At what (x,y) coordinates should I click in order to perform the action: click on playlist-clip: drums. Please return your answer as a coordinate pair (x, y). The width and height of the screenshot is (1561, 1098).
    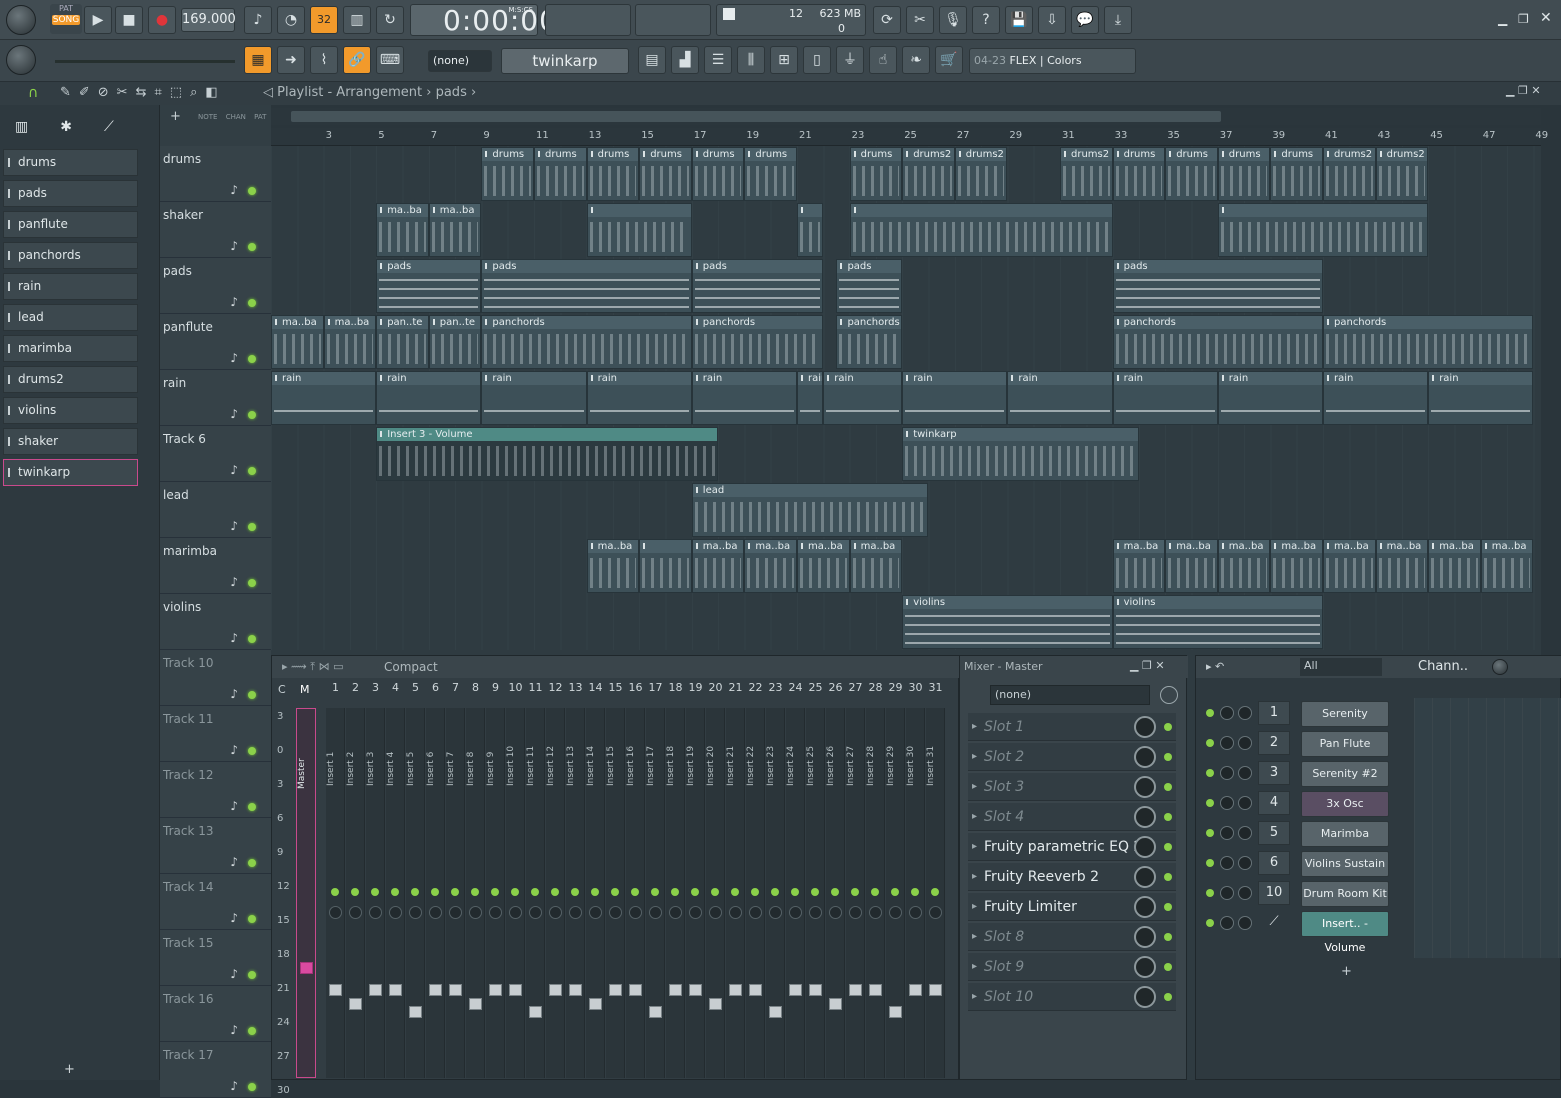
    Looking at the image, I should click on (613, 174).